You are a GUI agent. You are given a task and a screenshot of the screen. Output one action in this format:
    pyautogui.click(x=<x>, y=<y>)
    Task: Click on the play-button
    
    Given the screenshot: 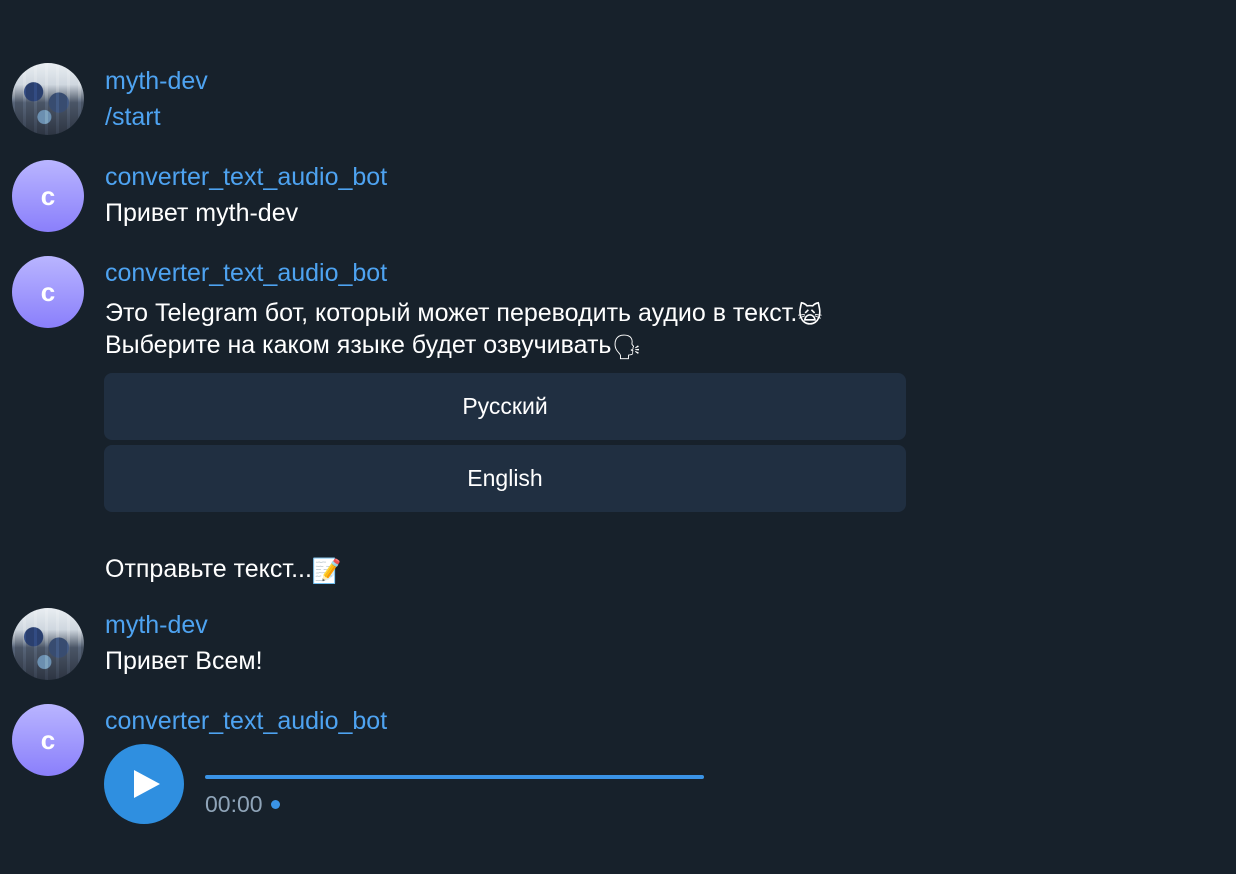 What is the action you would take?
    pyautogui.click(x=144, y=784)
    